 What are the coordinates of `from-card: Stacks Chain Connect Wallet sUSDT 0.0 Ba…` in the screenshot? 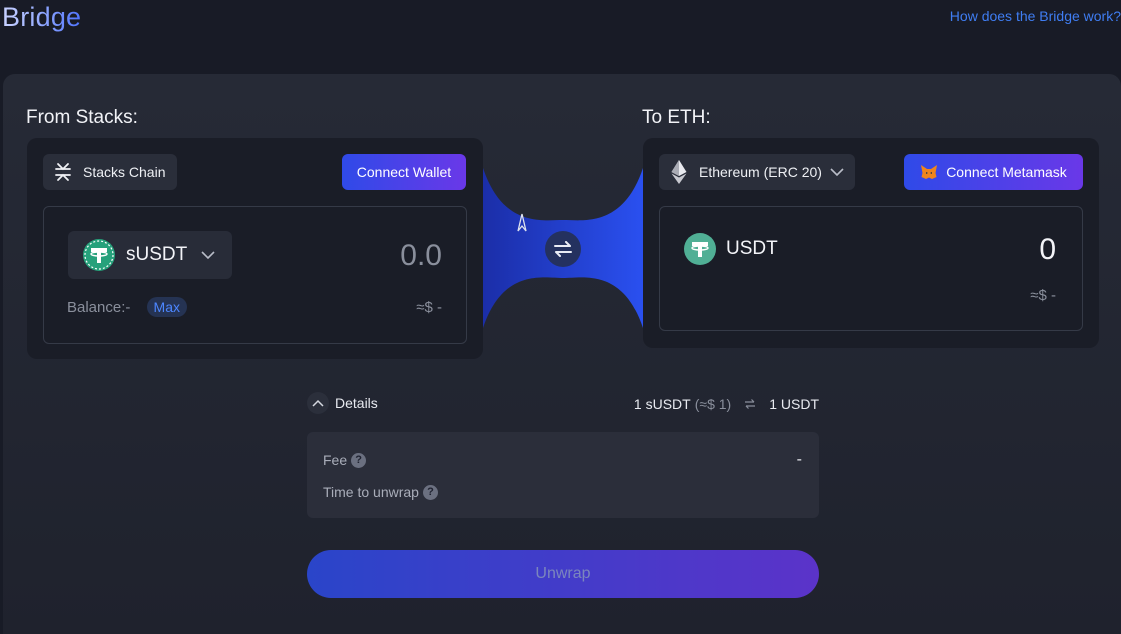 It's located at (255, 248).